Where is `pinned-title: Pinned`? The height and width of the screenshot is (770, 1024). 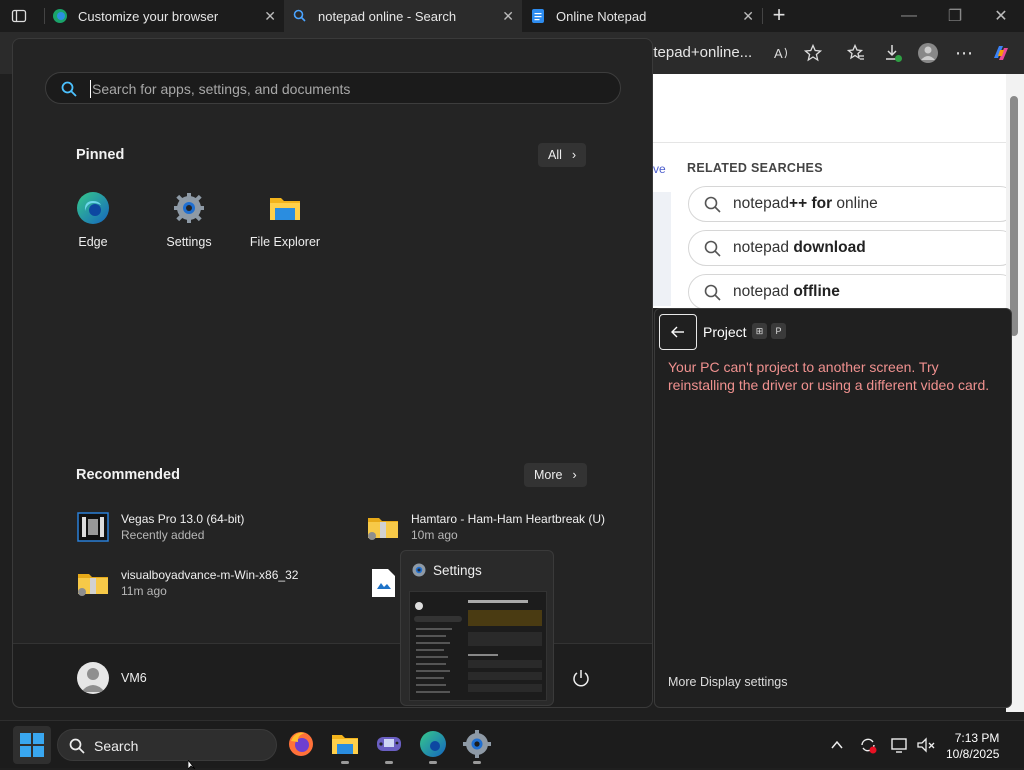
pinned-title: Pinned is located at coordinates (100, 155).